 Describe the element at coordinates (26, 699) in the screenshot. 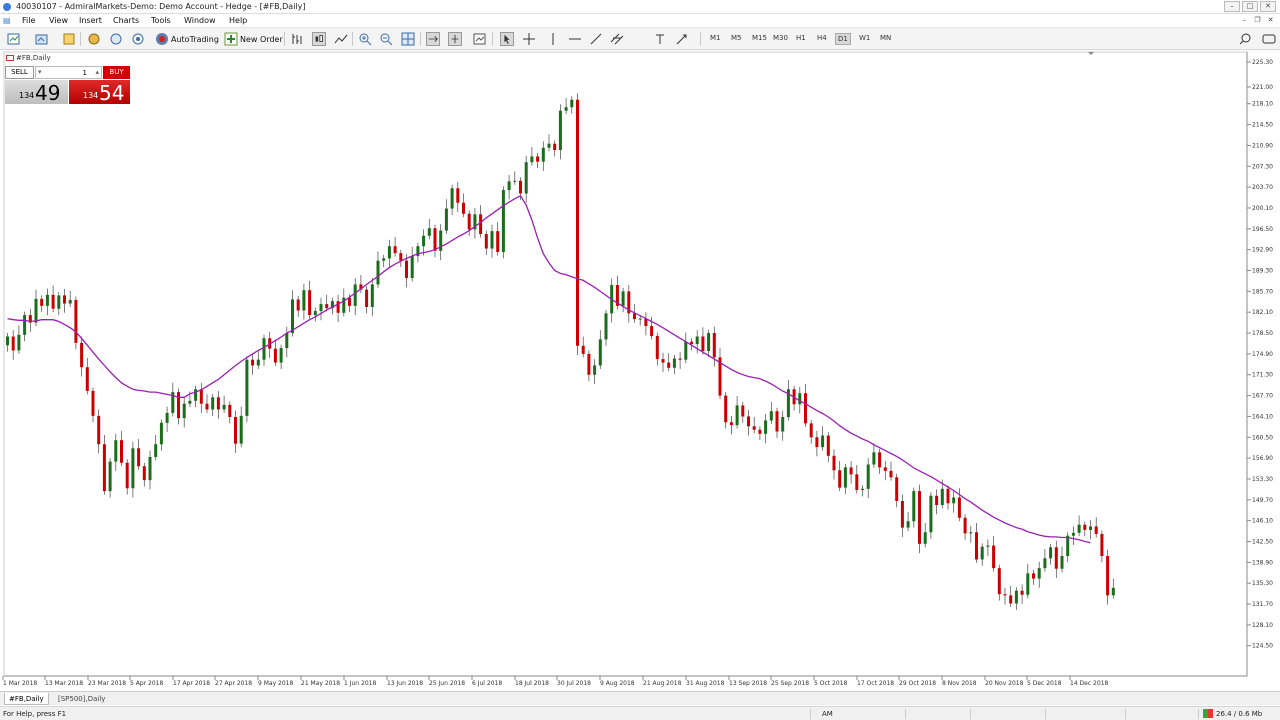

I see `tab-fb-daily: #FB,Daily` at that location.